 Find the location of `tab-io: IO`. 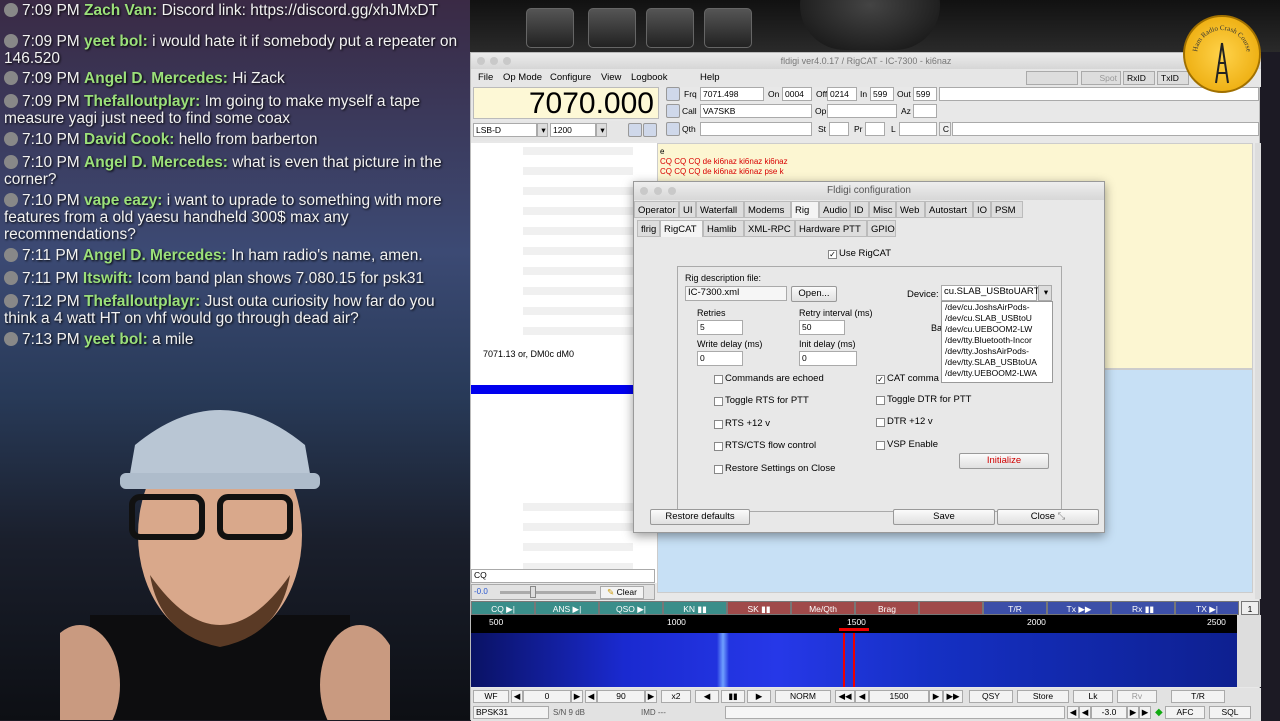

tab-io: IO is located at coordinates (982, 209).